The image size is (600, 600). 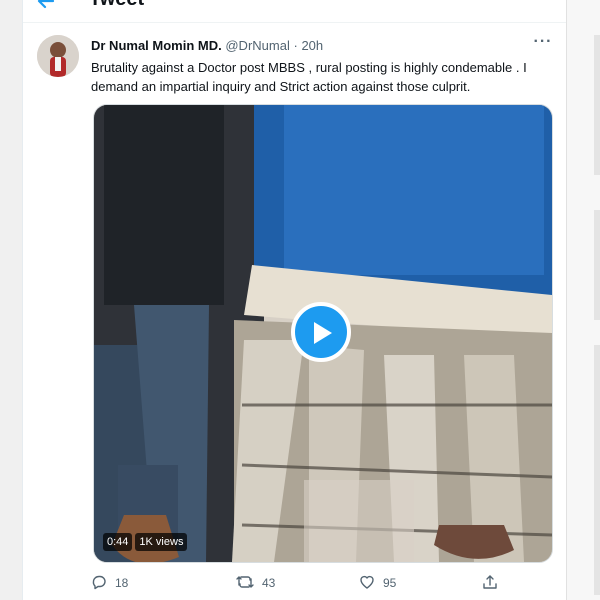 I want to click on tweet-time: 20h, so click(x=312, y=45).